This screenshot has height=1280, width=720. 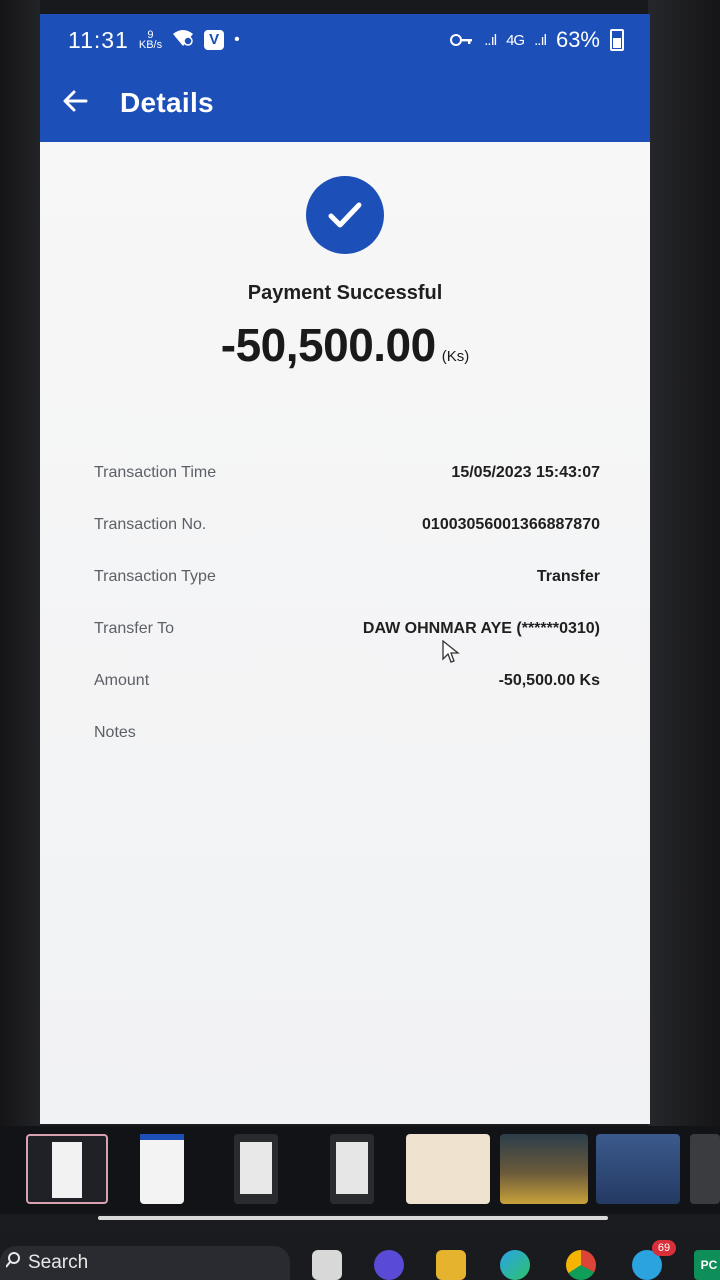 I want to click on detail-row-transaction-no: Transaction No. 01003056001366887870, so click(x=347, y=536).